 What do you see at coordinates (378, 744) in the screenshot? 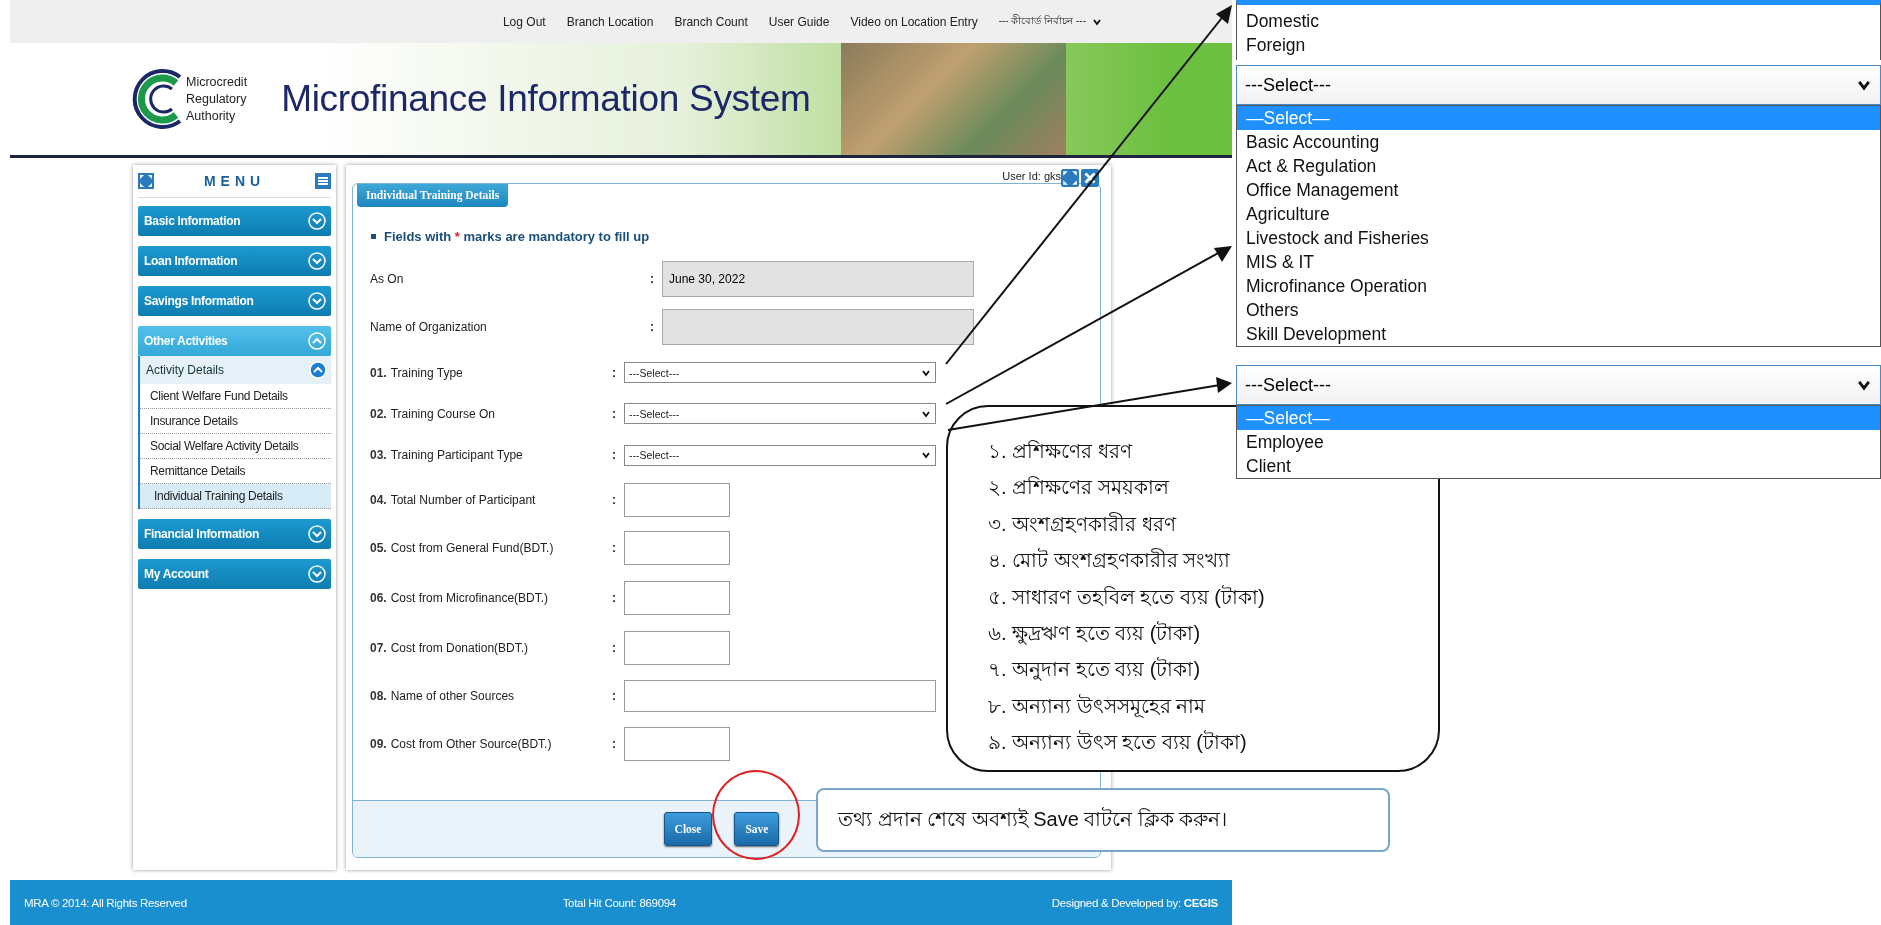
I see `field-number: 09.` at bounding box center [378, 744].